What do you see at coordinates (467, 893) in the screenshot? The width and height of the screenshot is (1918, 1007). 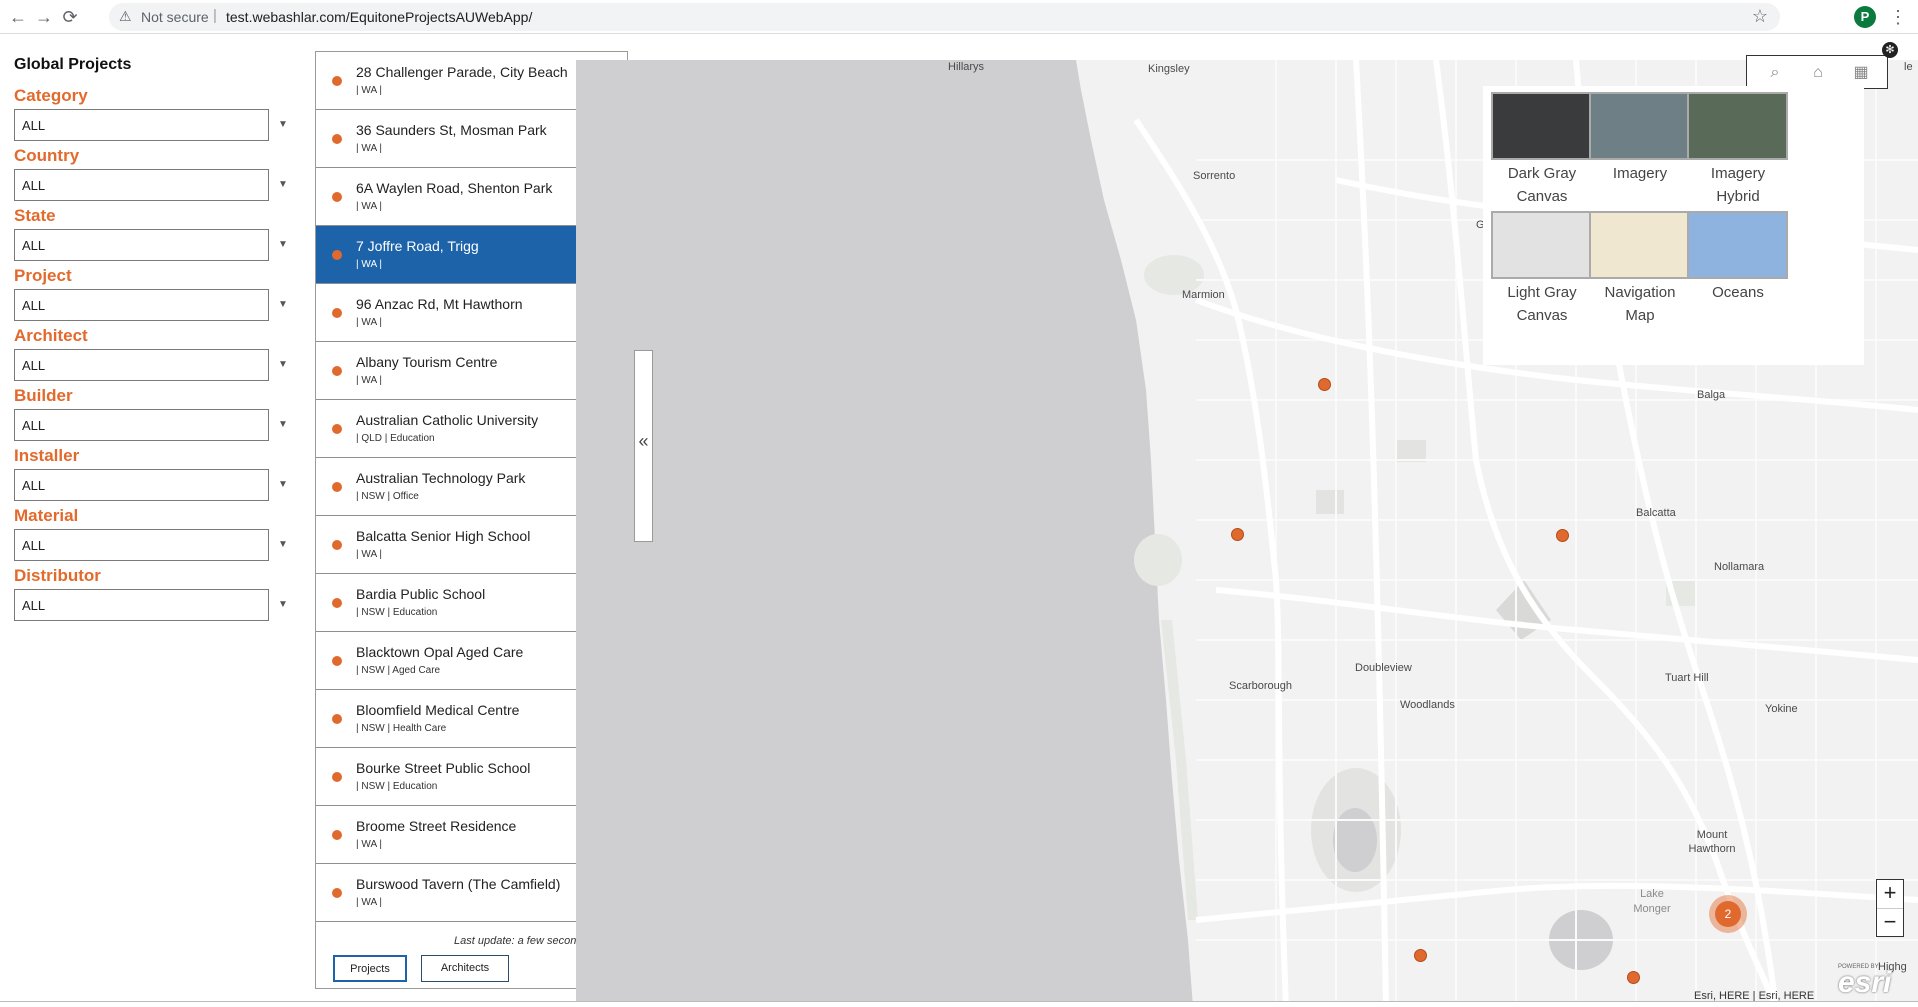 I see `list-item: Burswood Tavern (The Camfield) | WA |` at bounding box center [467, 893].